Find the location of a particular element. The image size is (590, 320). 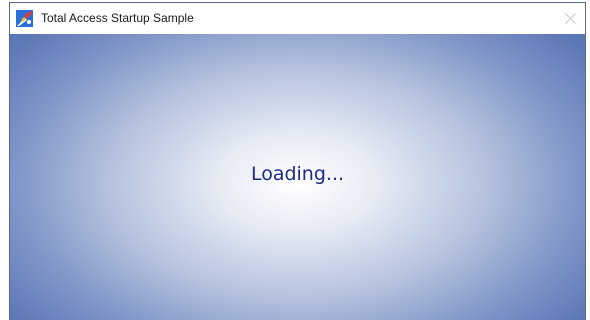

app-icon is located at coordinates (24, 18).